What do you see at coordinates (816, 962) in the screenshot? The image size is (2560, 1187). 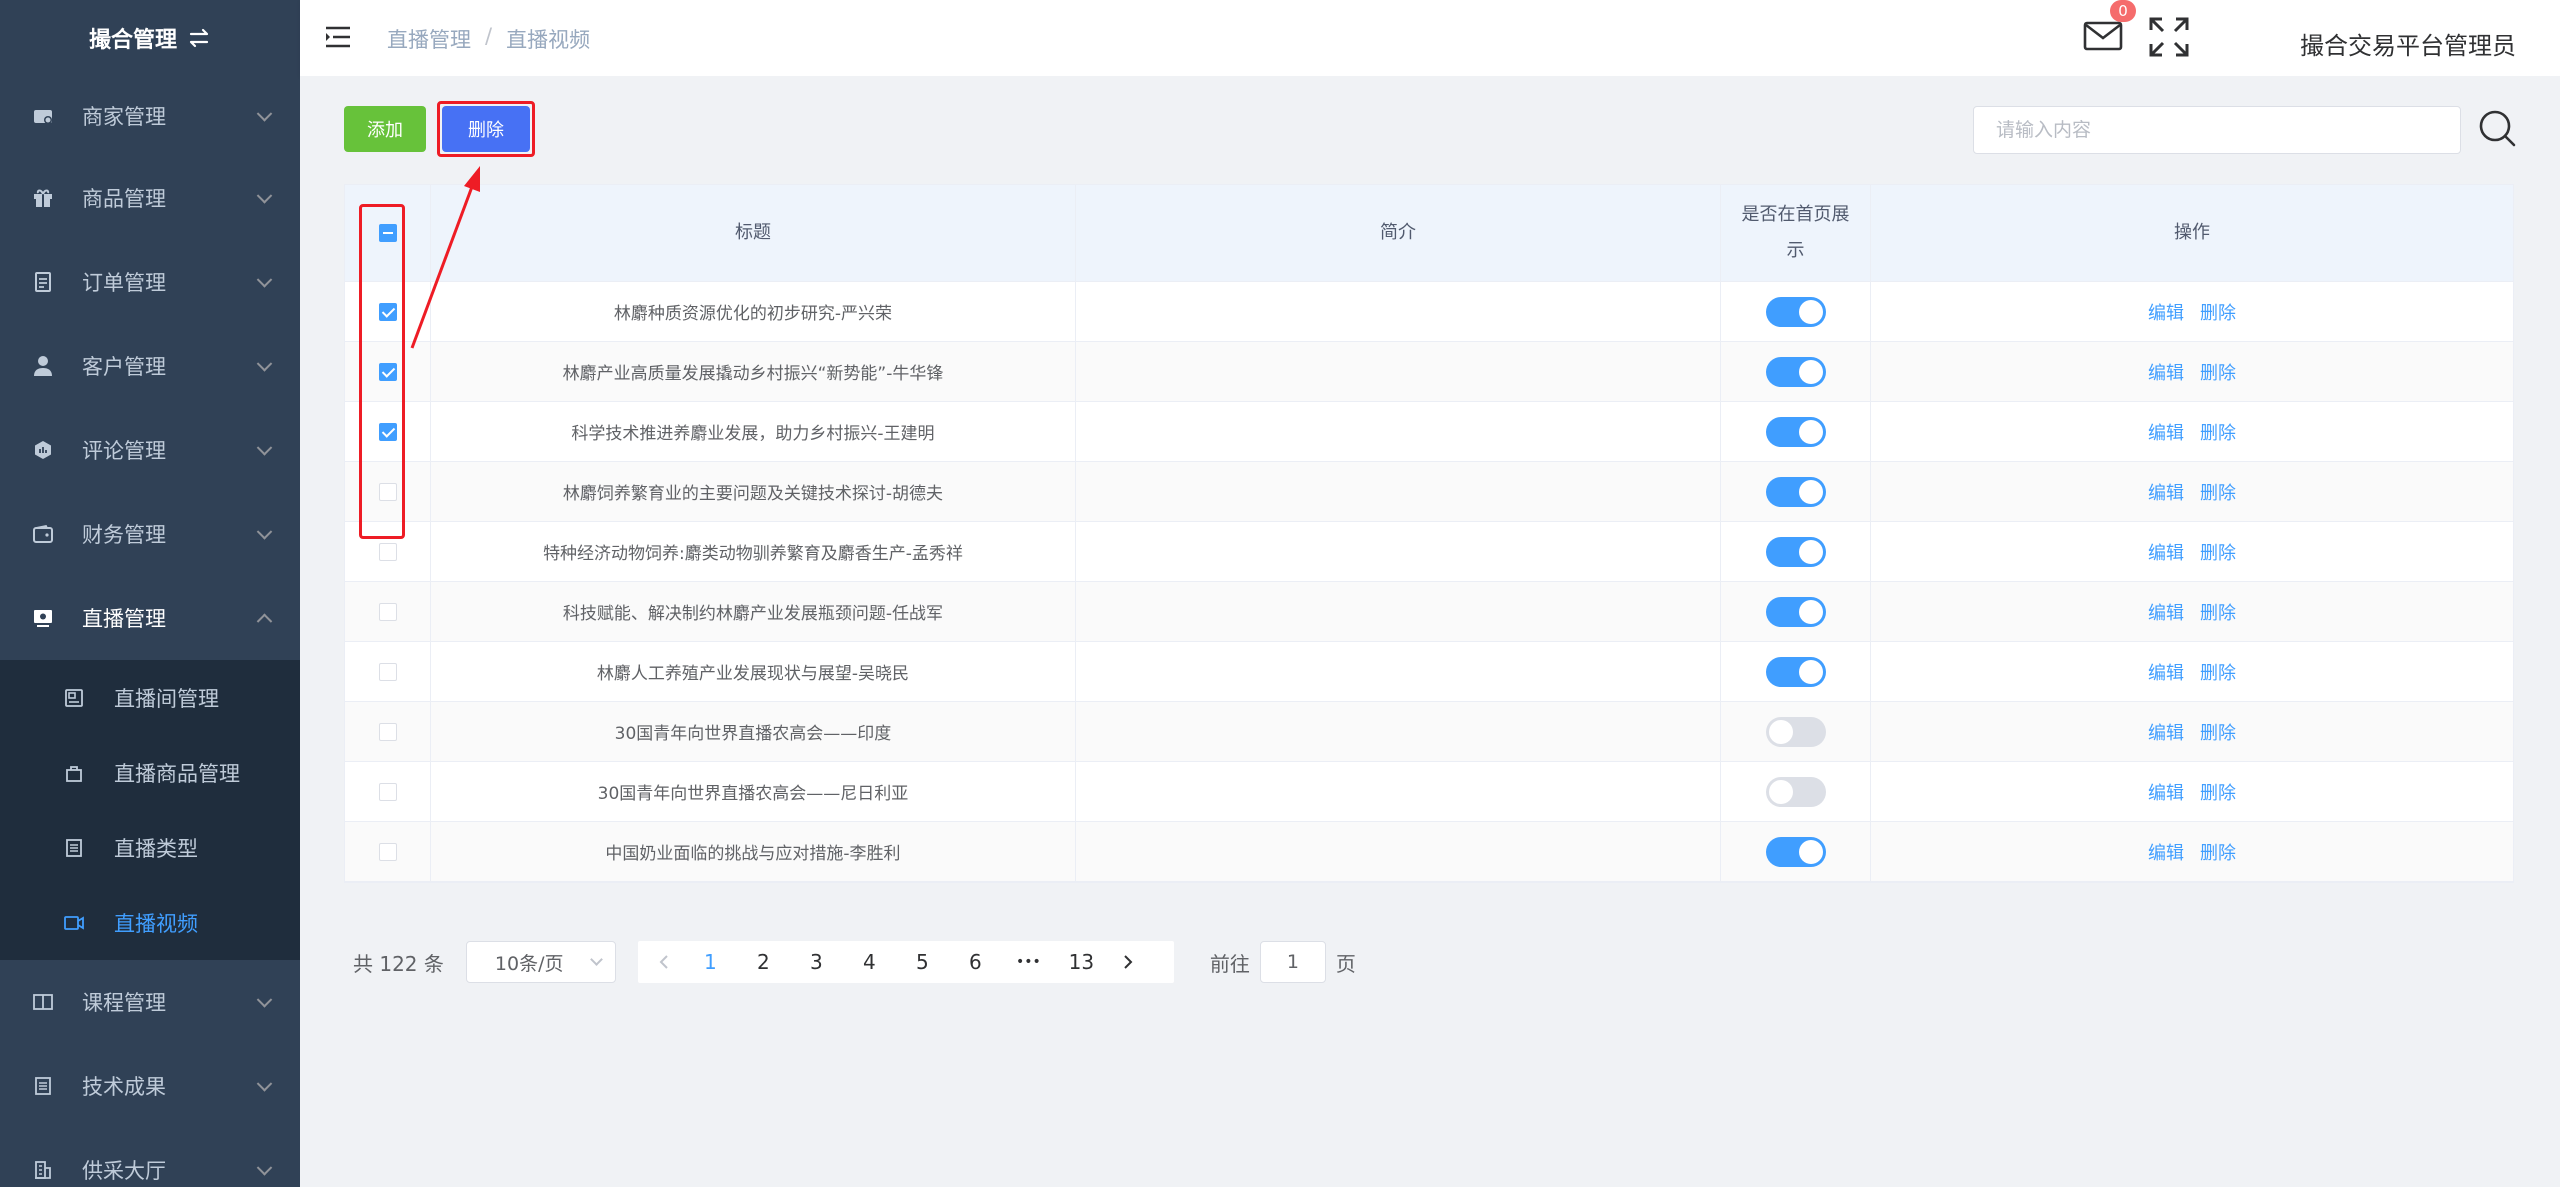 I see `page-number: 3` at bounding box center [816, 962].